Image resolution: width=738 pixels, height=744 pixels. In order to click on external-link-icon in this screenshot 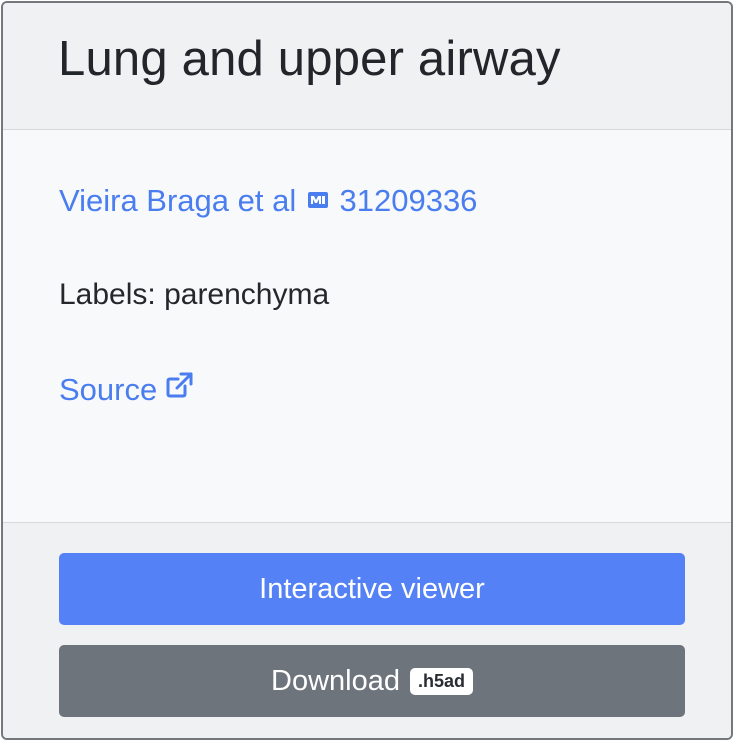, I will do `click(179, 388)`.